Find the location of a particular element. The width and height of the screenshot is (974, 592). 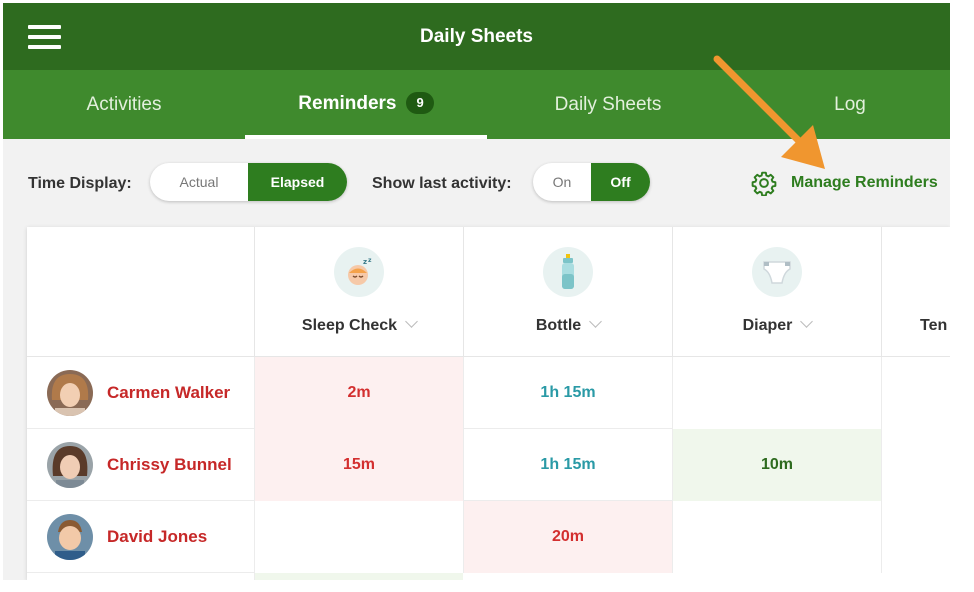

table-corner is located at coordinates (140, 292).